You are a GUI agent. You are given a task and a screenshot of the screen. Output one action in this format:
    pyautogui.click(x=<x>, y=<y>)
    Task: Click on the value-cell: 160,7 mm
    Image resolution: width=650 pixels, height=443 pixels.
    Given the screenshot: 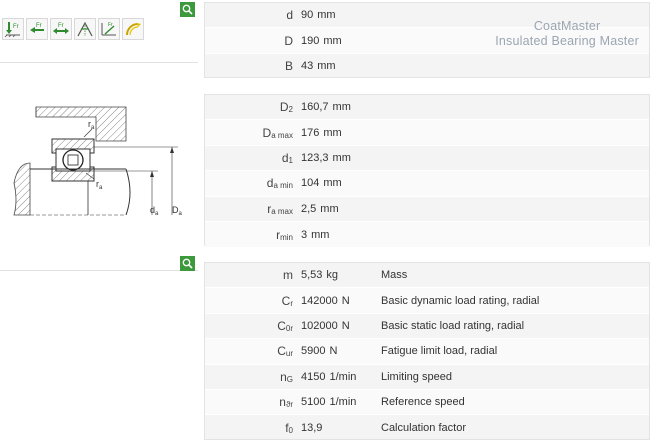 What is the action you would take?
    pyautogui.click(x=326, y=107)
    